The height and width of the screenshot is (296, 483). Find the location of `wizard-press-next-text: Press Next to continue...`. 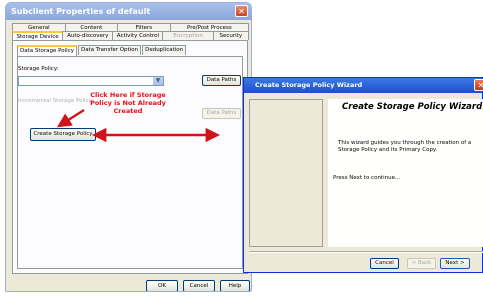

wizard-press-next-text: Press Next to continue... is located at coordinates (367, 178).